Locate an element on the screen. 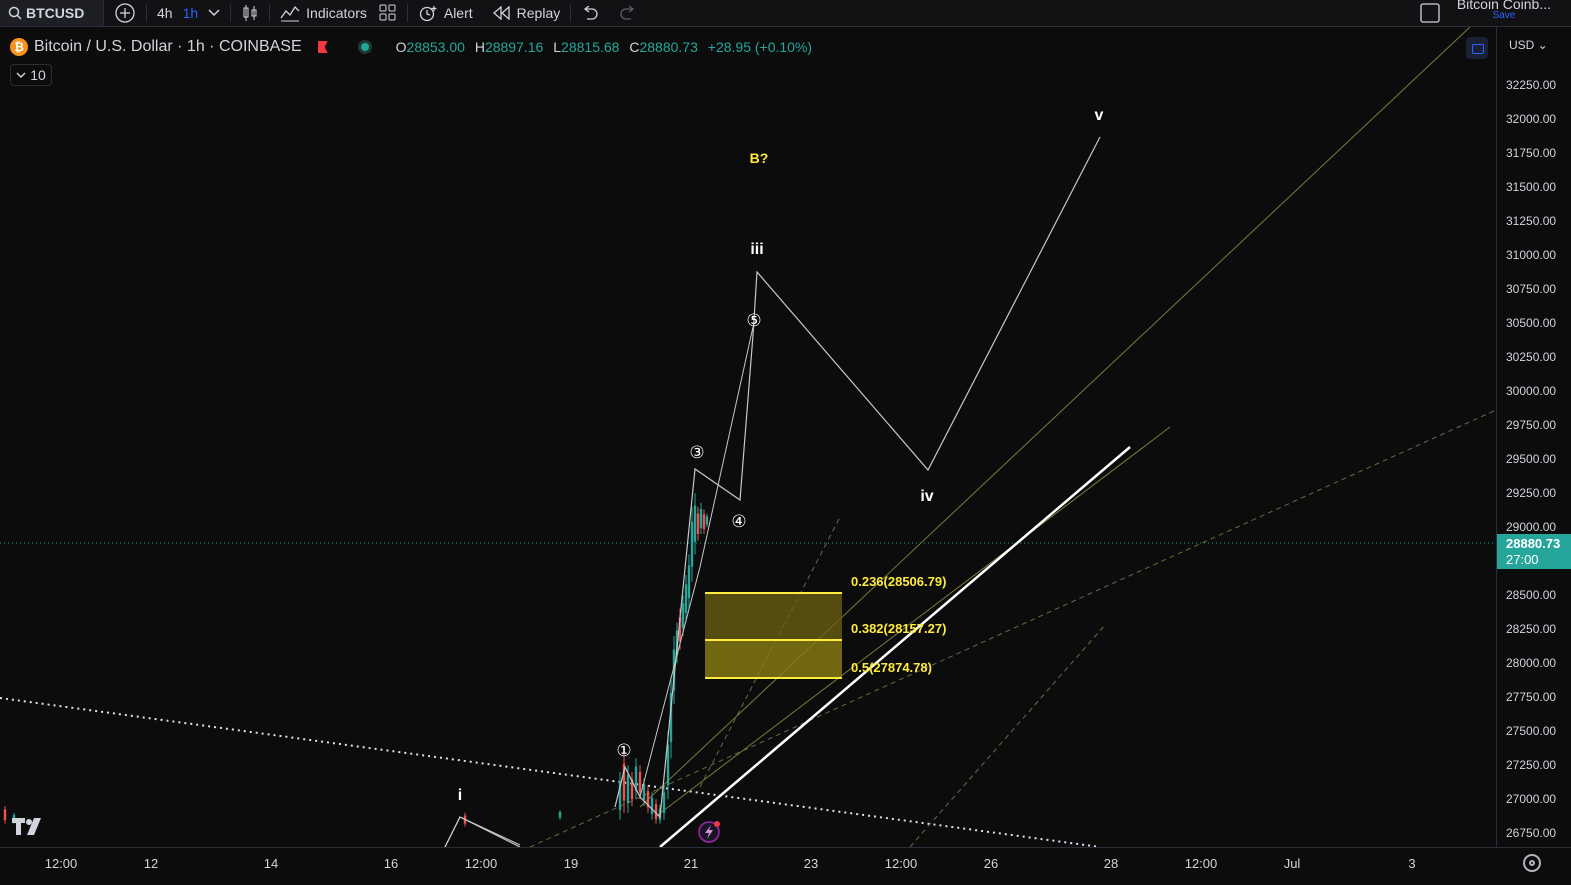 This screenshot has width=1571, height=885. fib-label-0236: 0.236(28506.79) is located at coordinates (898, 581).